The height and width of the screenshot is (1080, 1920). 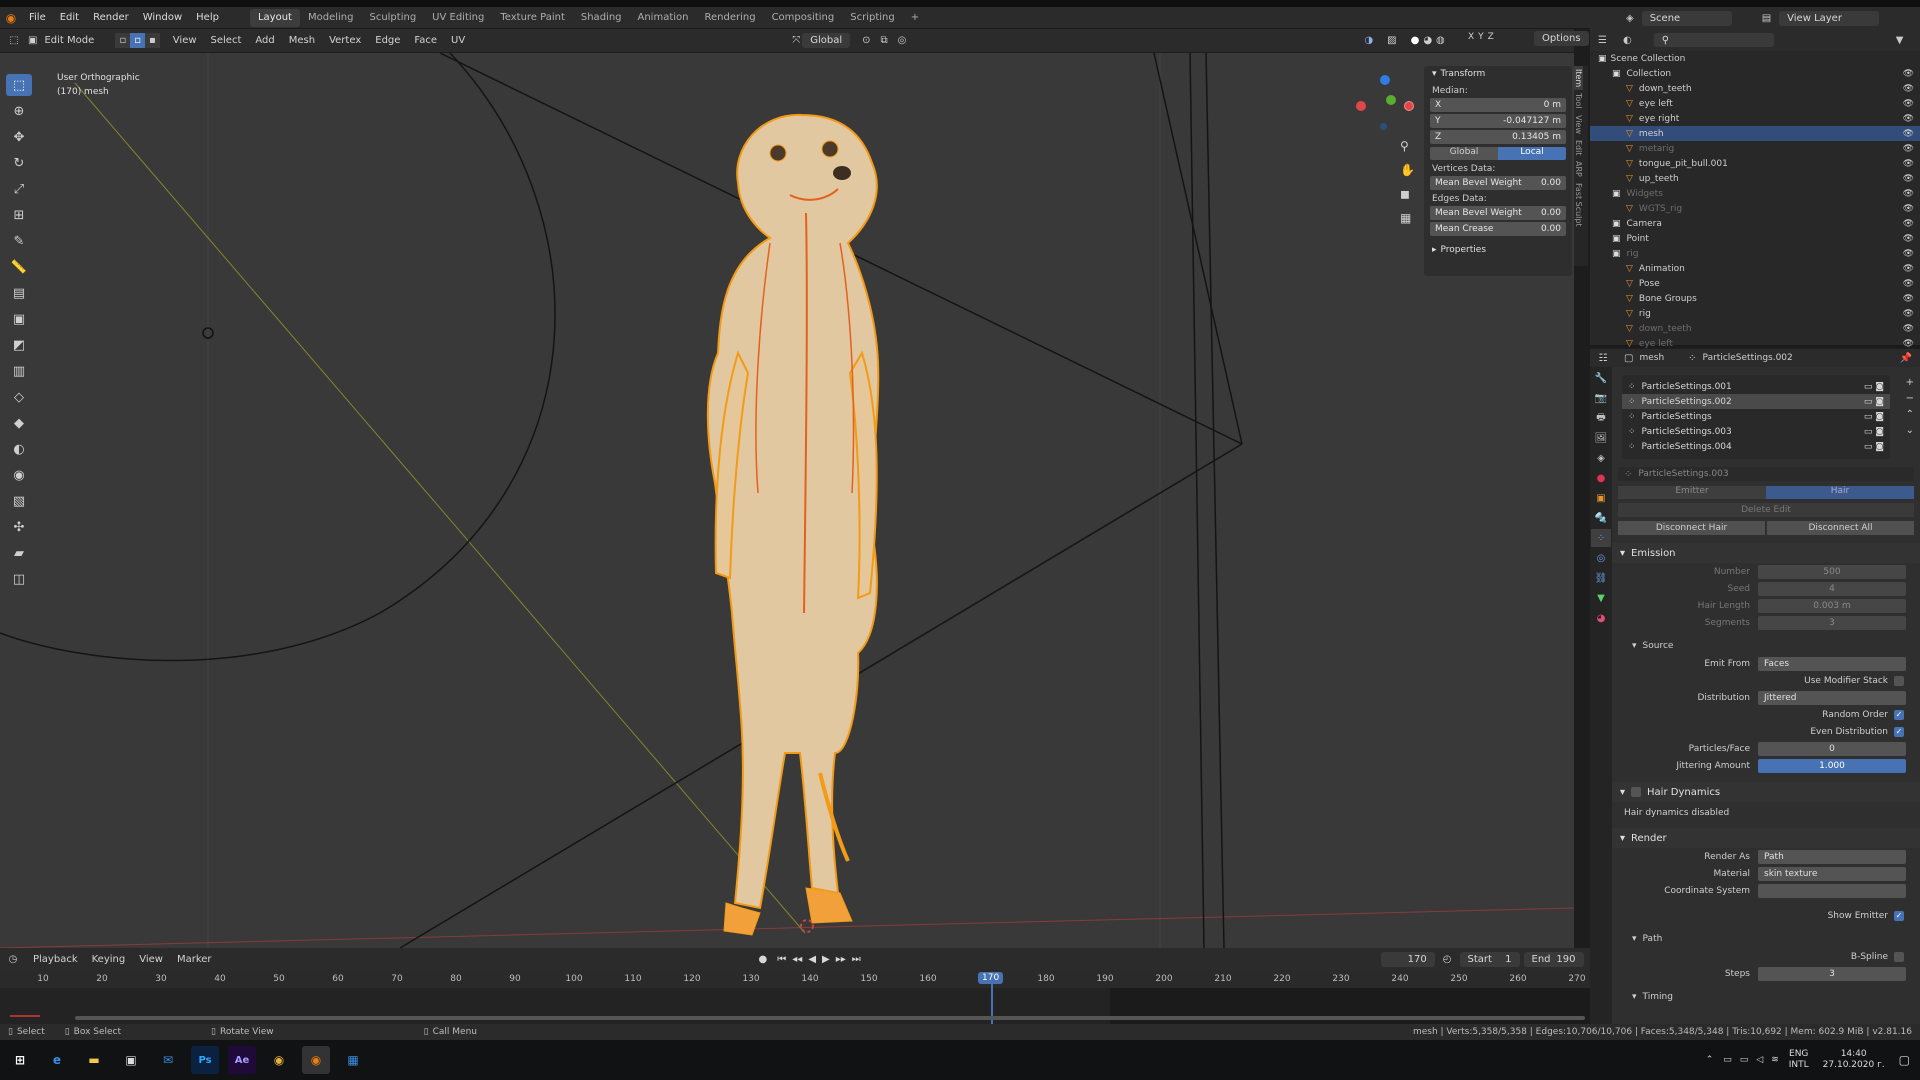 What do you see at coordinates (1899, 731) in the screenshot?
I see `even-distribution-checkbox: ✓` at bounding box center [1899, 731].